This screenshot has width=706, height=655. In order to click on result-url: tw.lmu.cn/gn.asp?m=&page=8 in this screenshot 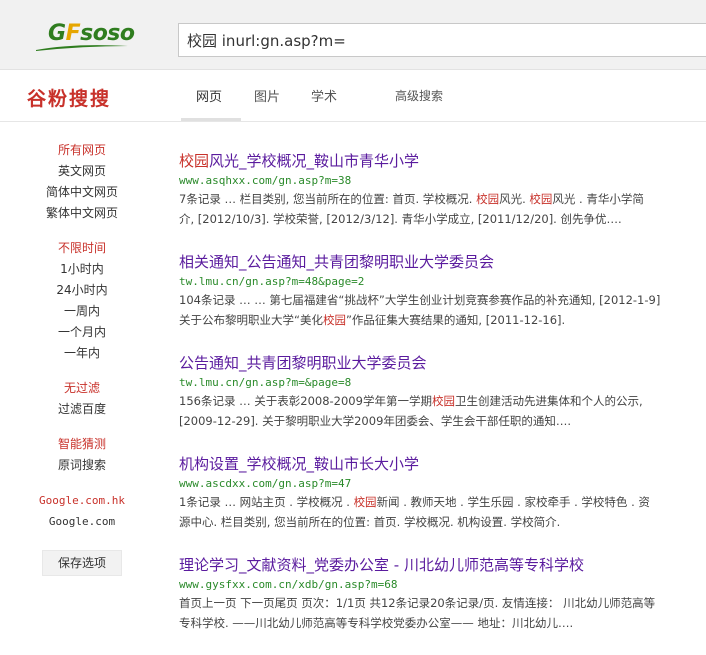, I will do `click(265, 382)`.